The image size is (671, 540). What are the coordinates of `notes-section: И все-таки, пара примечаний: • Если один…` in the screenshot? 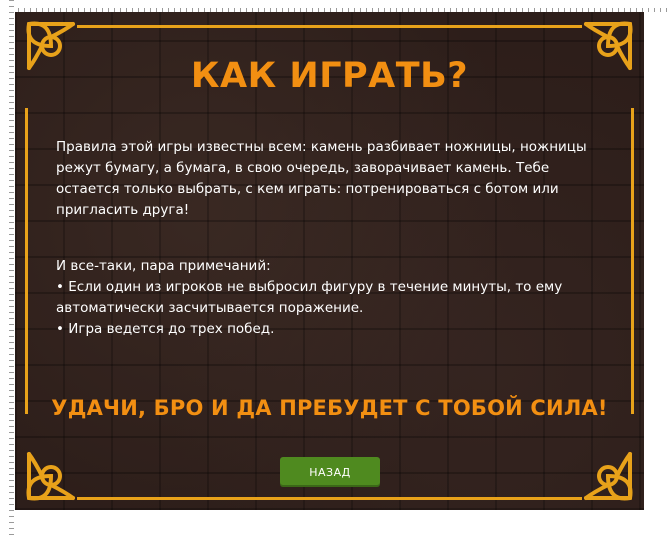 It's located at (333, 298).